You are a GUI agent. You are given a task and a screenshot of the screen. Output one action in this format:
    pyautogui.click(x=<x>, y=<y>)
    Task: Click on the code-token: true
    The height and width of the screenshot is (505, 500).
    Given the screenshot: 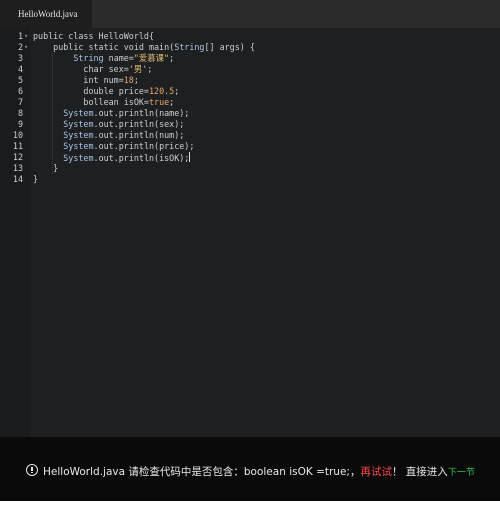 What is the action you would take?
    pyautogui.click(x=159, y=102)
    